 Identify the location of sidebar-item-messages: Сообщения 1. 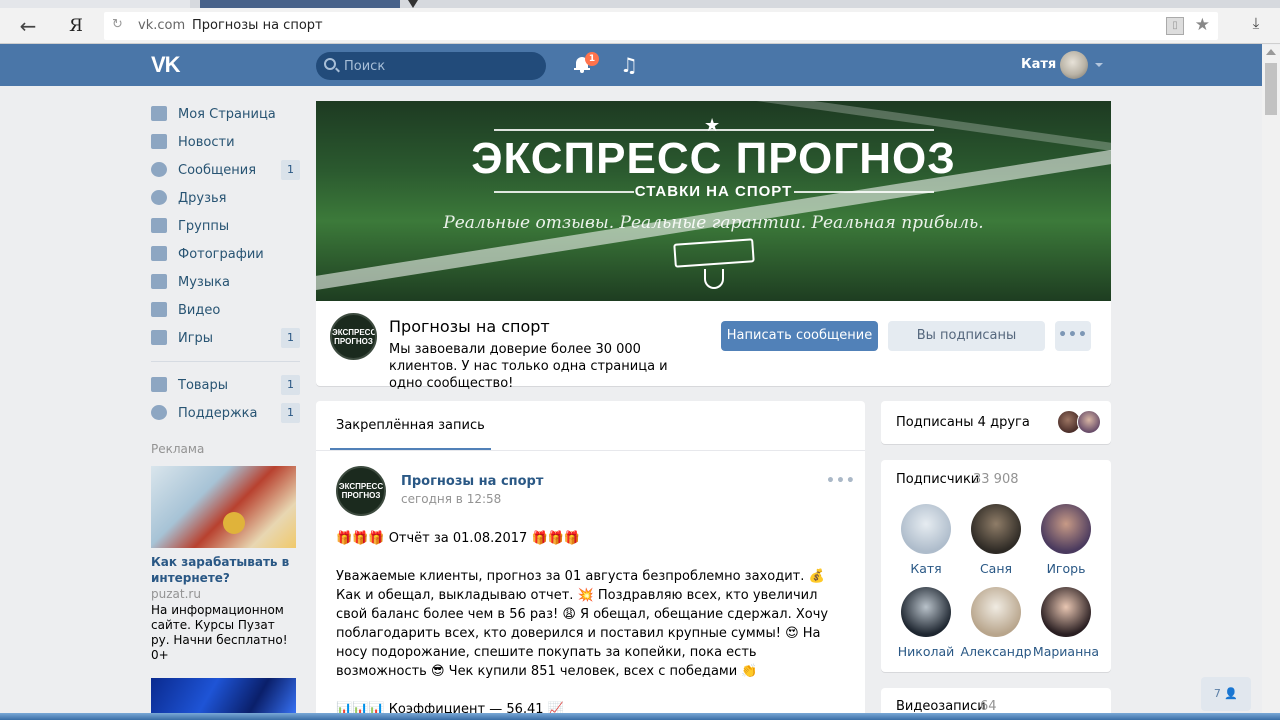
(225, 170).